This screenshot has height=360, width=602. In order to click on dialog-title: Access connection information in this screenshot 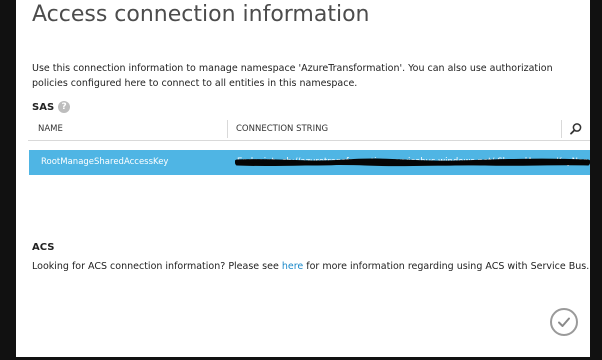, I will do `click(201, 14)`.